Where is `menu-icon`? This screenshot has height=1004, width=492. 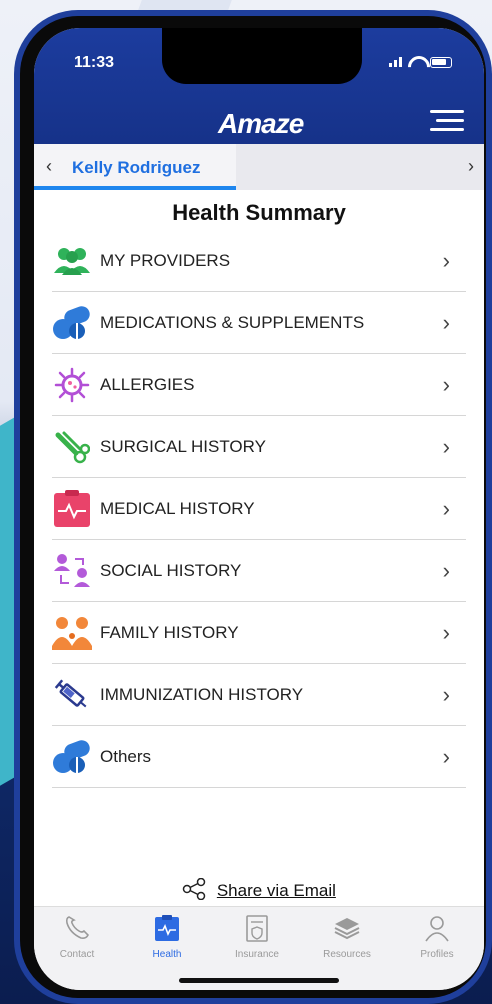 menu-icon is located at coordinates (447, 122).